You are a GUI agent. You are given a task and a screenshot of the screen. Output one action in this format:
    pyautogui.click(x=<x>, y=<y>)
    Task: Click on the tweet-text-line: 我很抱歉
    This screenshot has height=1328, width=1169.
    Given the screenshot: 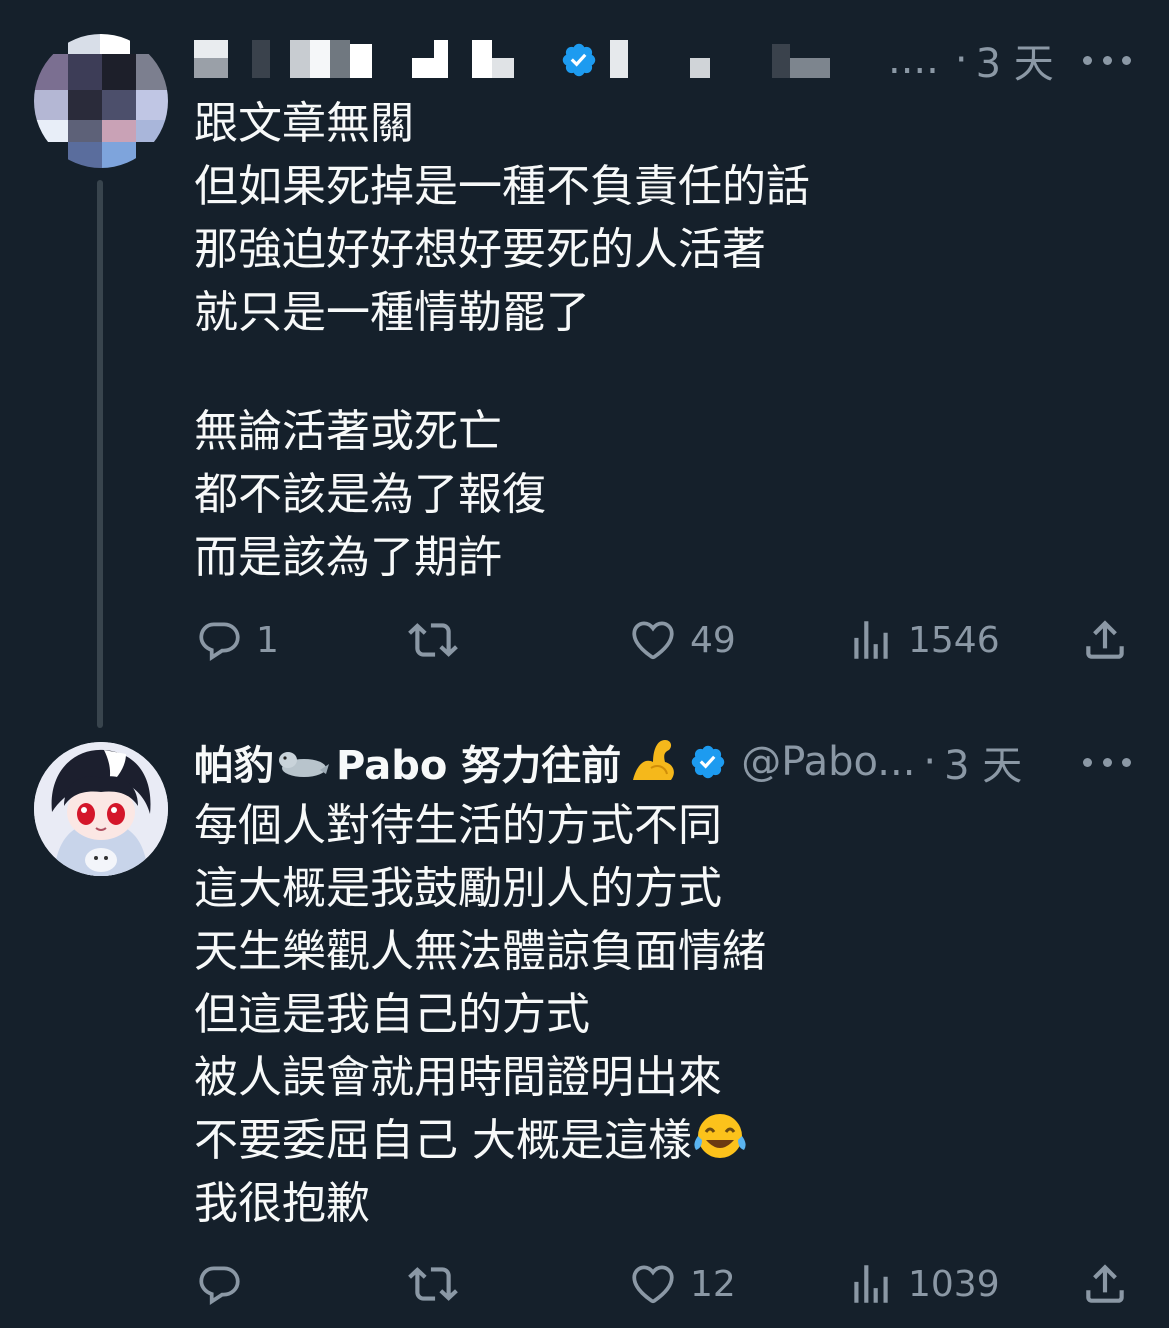 What is the action you would take?
    pyautogui.click(x=282, y=1203)
    